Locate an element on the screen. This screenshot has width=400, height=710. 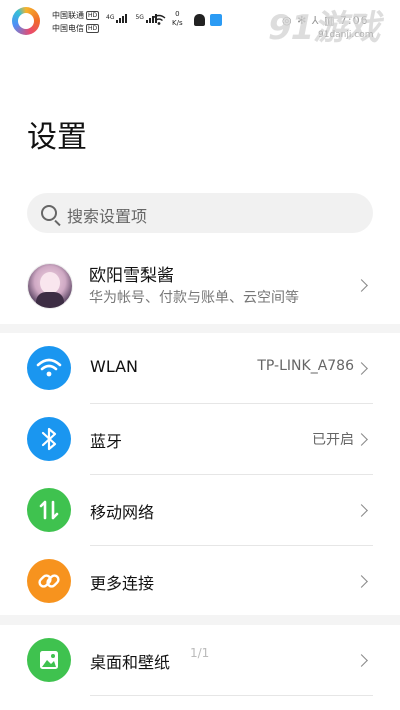
settings-item-value: 已开启 is located at coordinates (333, 440).